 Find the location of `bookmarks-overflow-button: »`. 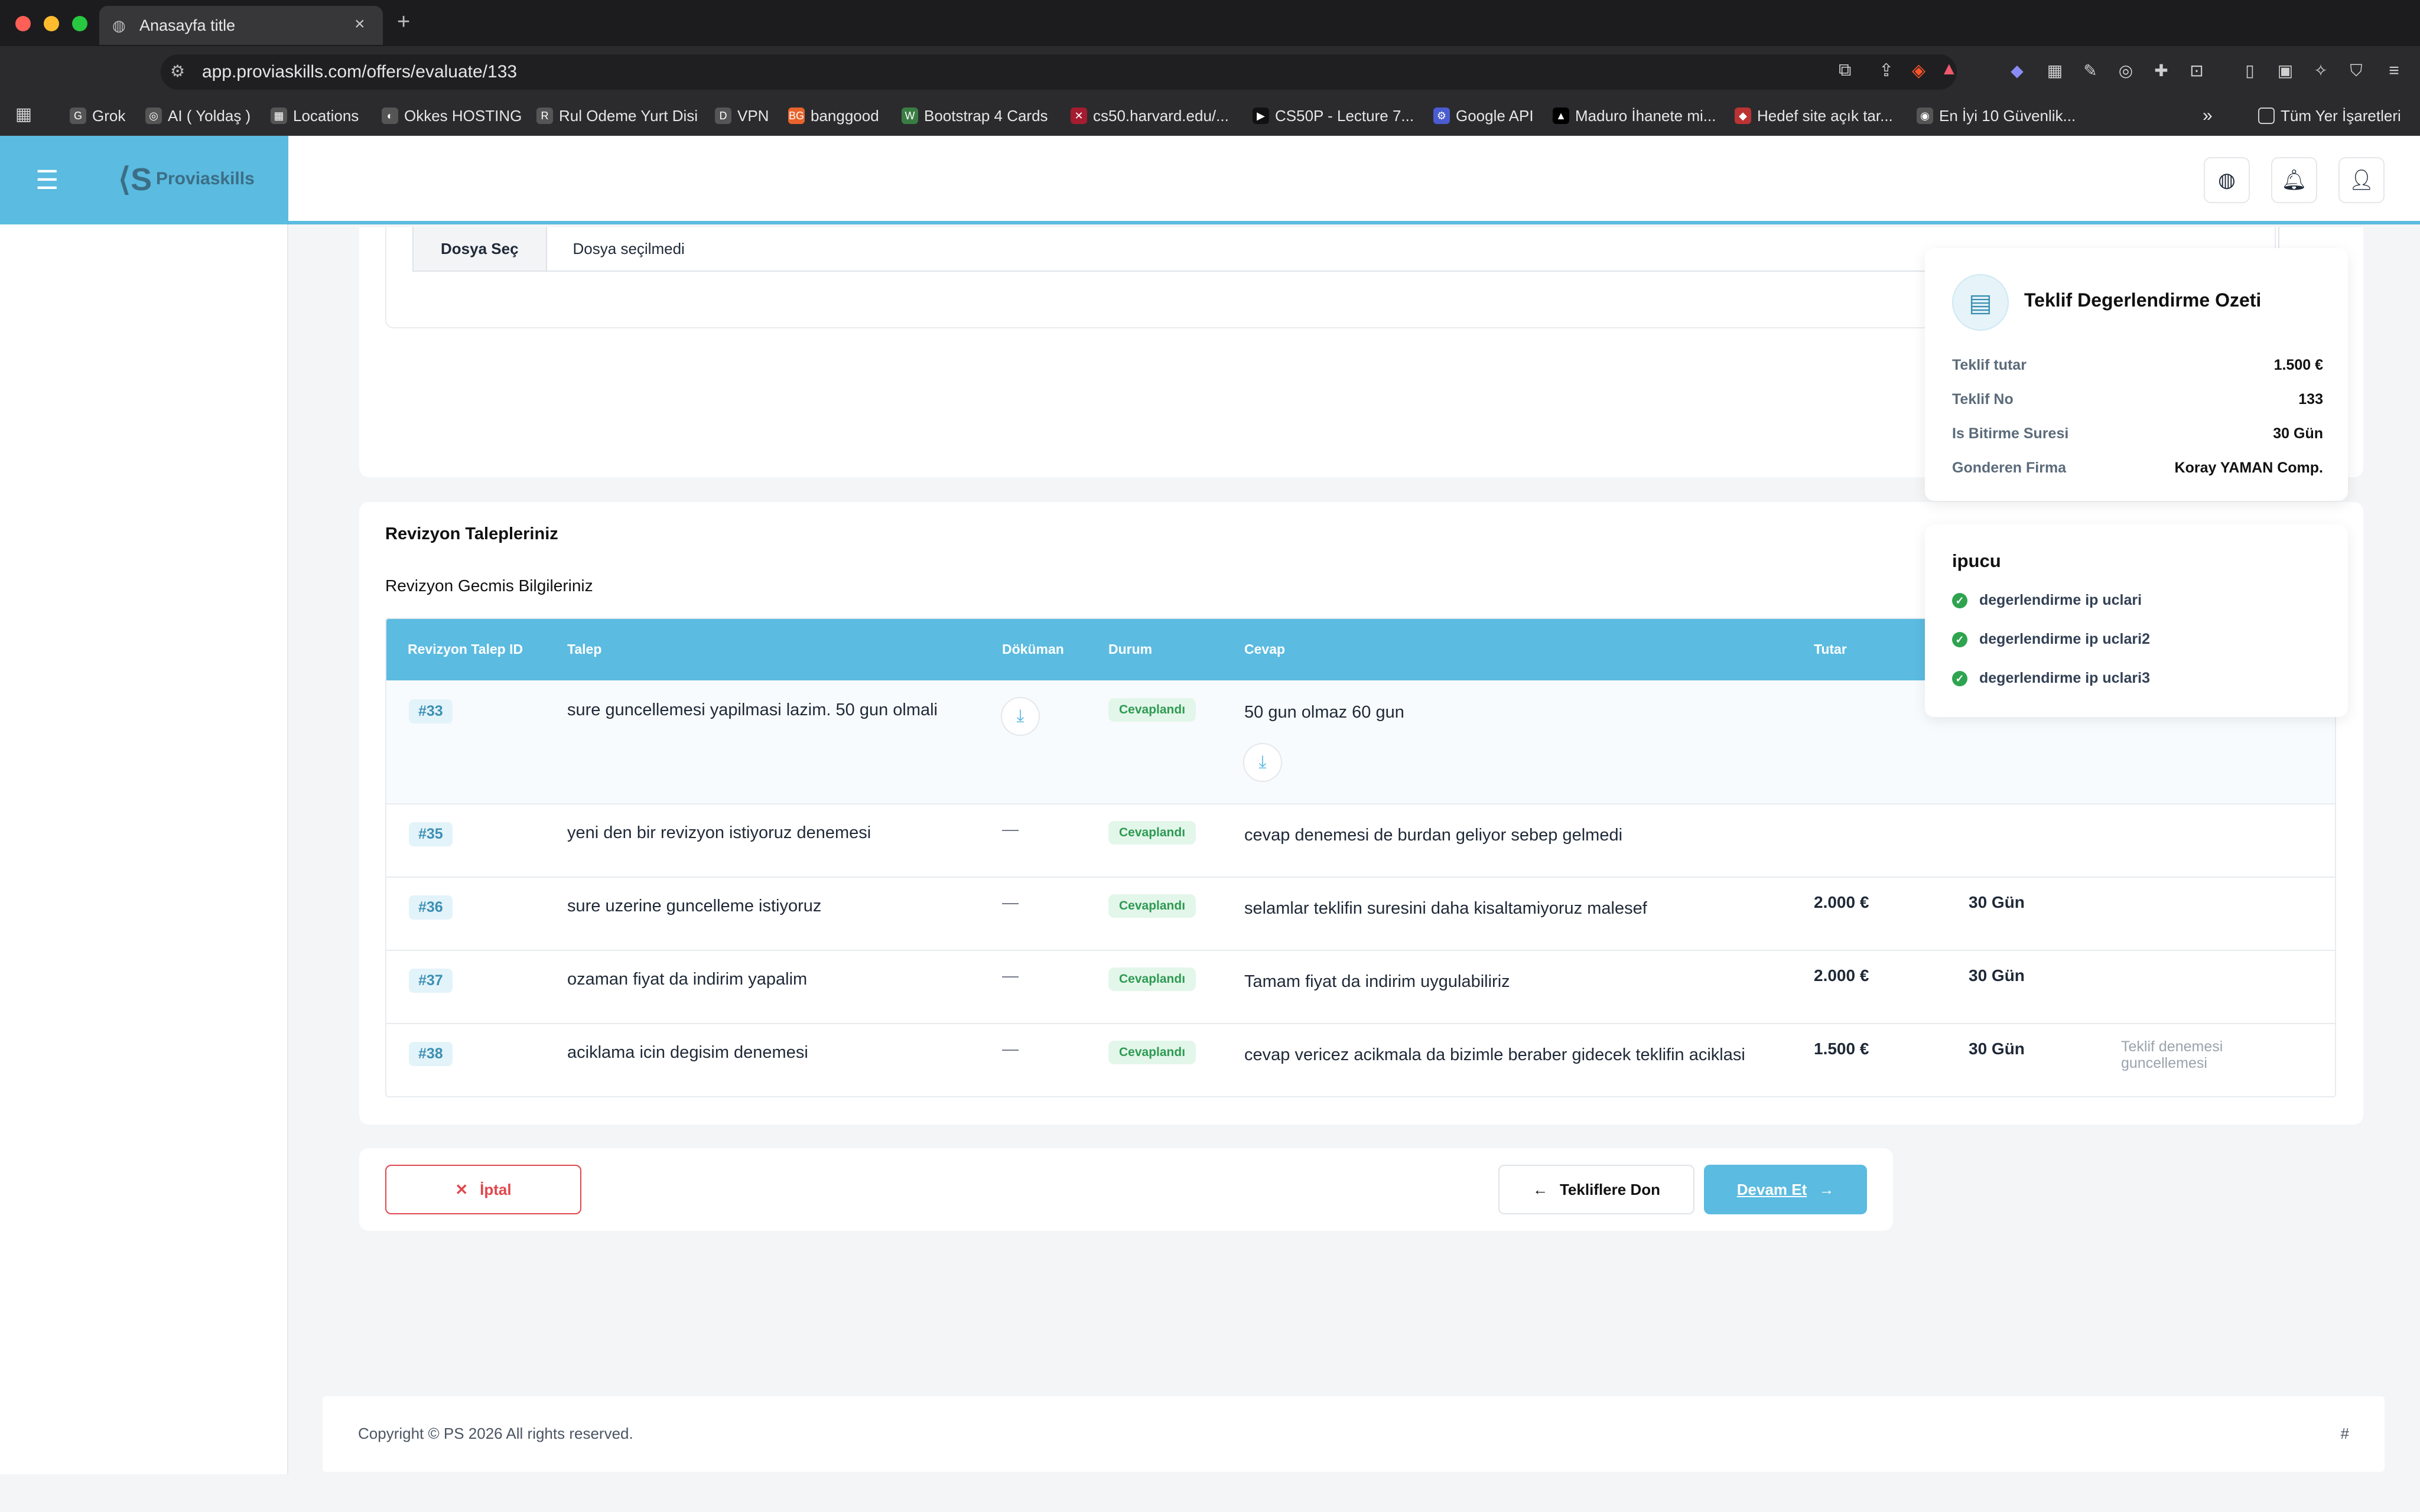

bookmarks-overflow-button: » is located at coordinates (2208, 116).